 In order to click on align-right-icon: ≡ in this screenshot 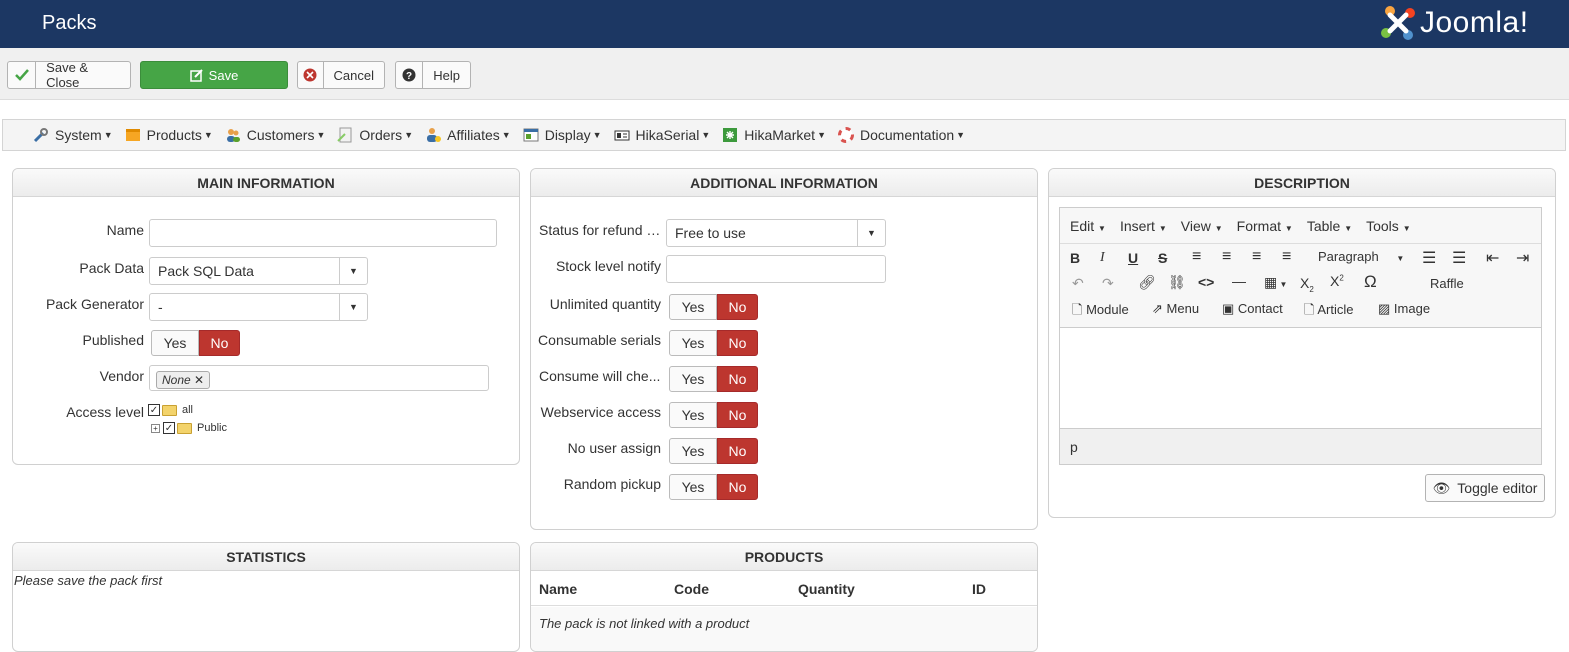, I will do `click(1256, 257)`.